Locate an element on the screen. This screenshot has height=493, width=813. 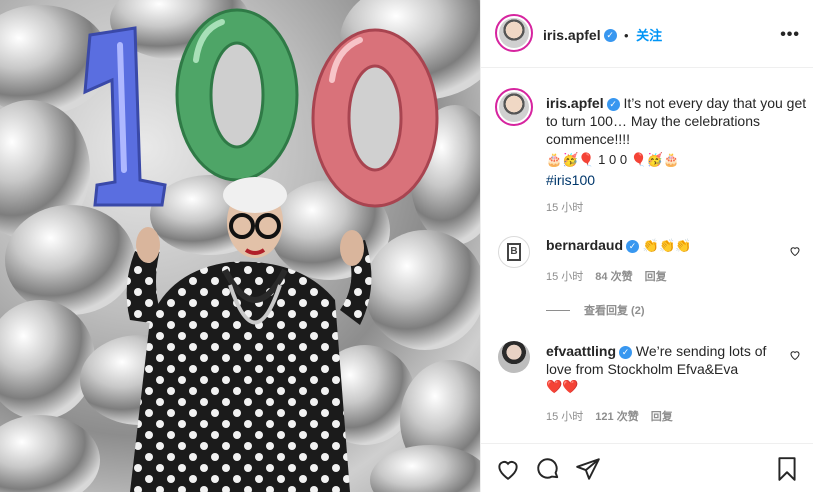
follow-button: 关注 is located at coordinates (649, 35).